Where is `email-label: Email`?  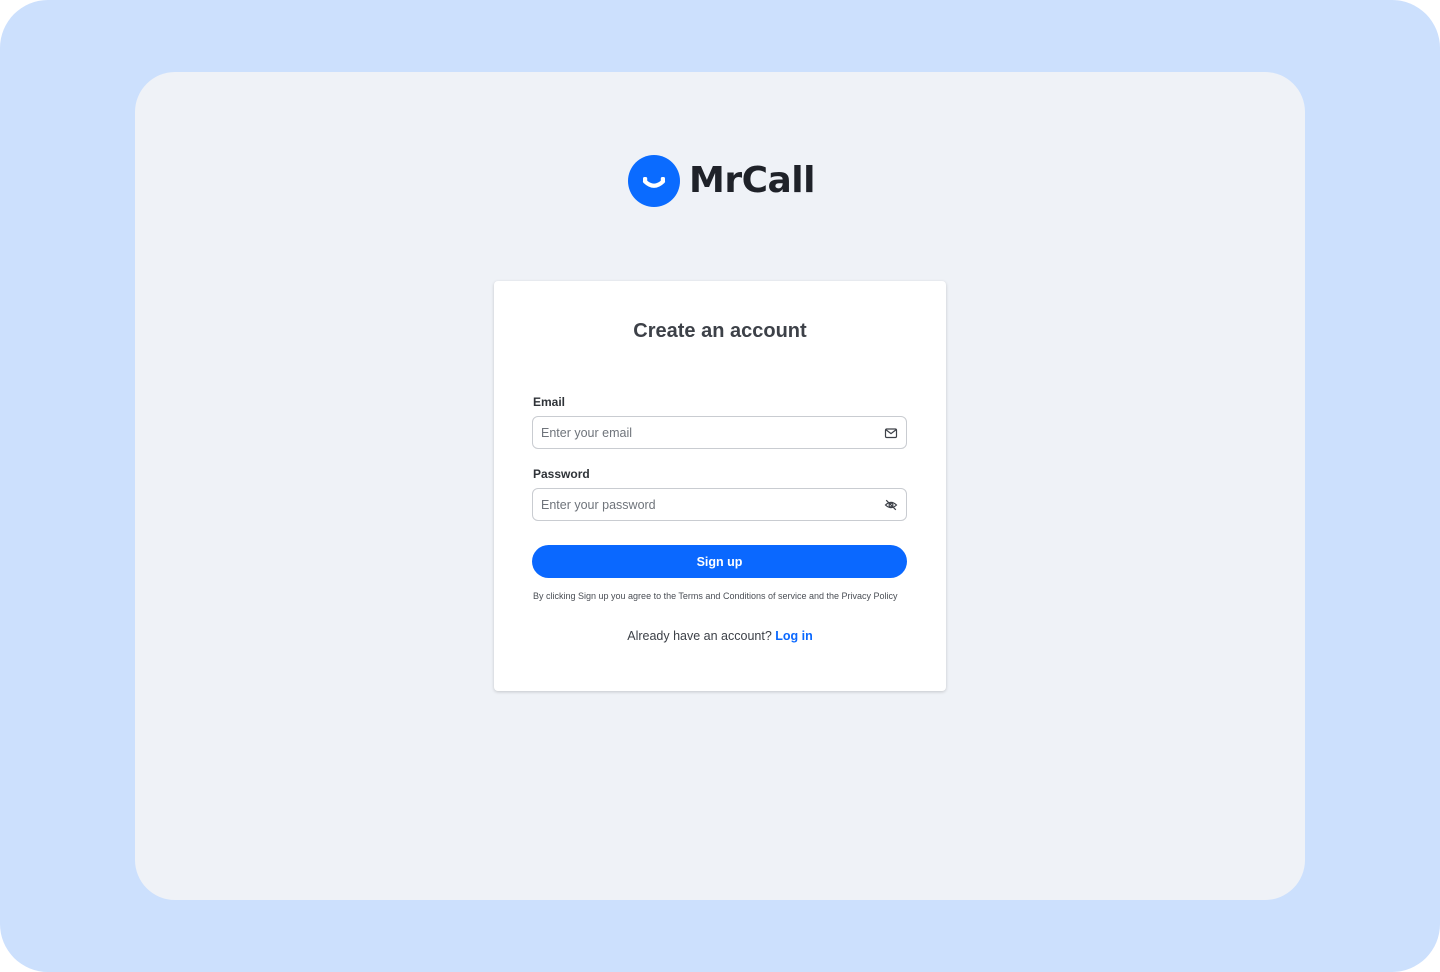 email-label: Email is located at coordinates (549, 402).